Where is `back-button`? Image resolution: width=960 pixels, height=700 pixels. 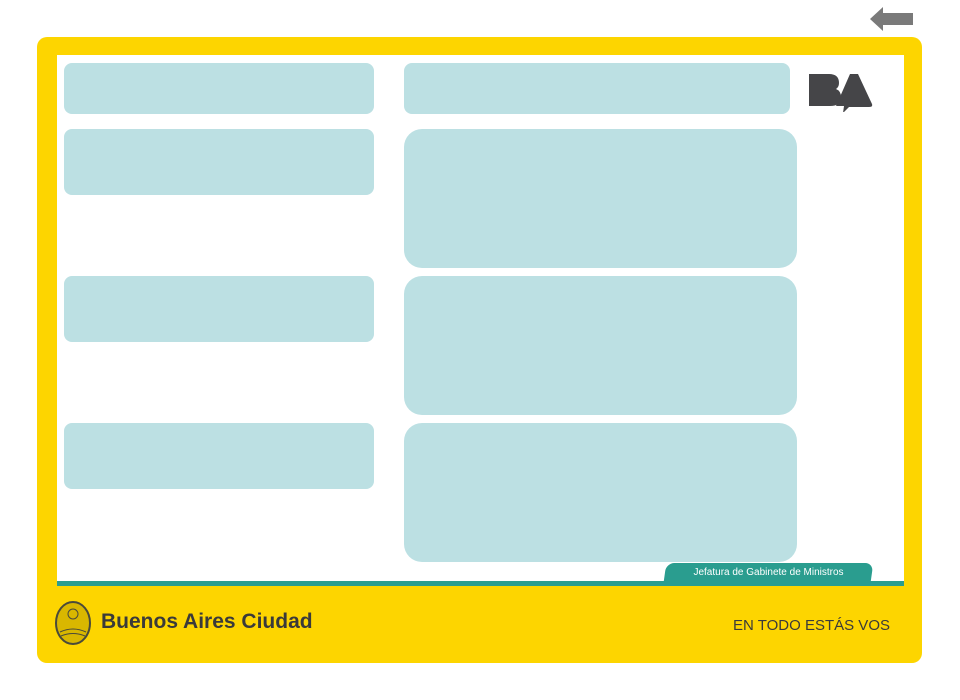
back-button is located at coordinates (892, 19).